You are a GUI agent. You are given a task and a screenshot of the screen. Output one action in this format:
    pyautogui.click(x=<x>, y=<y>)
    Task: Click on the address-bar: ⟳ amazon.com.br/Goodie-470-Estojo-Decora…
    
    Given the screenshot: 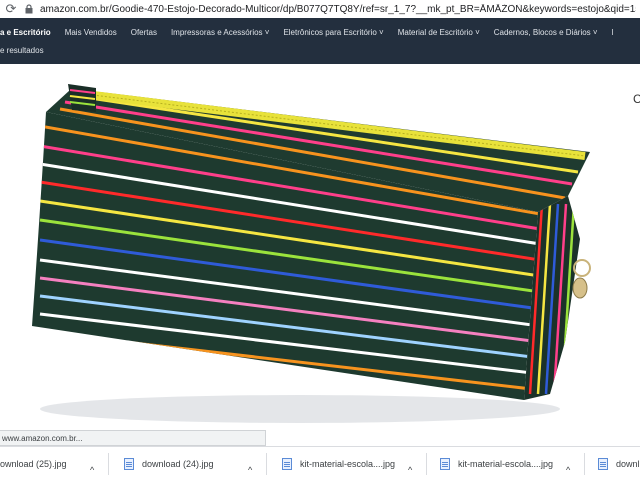 What is the action you would take?
    pyautogui.click(x=320, y=9)
    